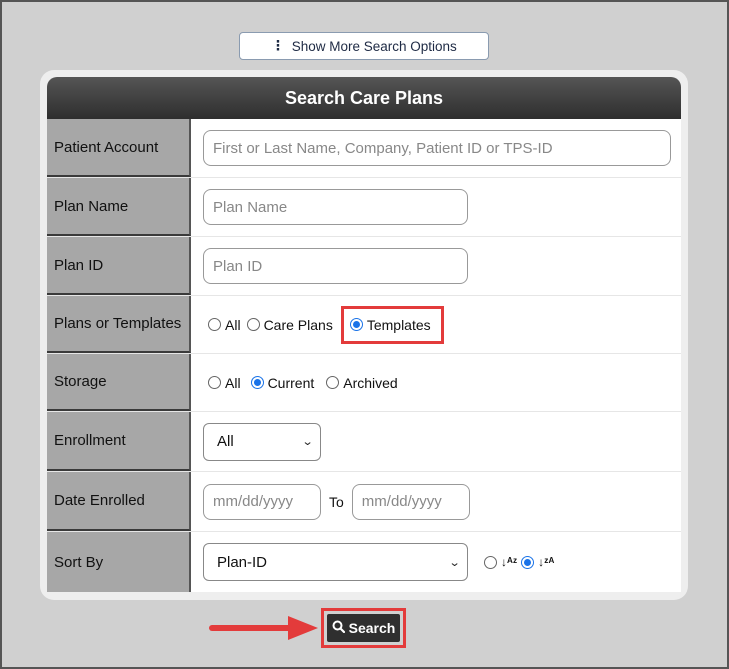  What do you see at coordinates (335, 207) in the screenshot?
I see `plan-name-input: Plan Name` at bounding box center [335, 207].